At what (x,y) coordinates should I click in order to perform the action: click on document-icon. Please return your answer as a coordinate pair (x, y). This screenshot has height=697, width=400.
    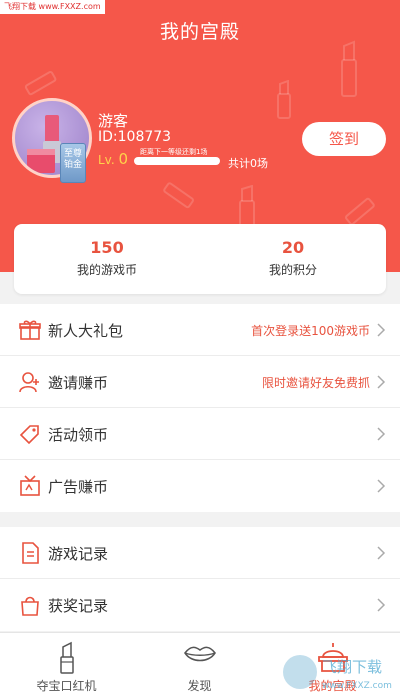
    Looking at the image, I should click on (30, 553).